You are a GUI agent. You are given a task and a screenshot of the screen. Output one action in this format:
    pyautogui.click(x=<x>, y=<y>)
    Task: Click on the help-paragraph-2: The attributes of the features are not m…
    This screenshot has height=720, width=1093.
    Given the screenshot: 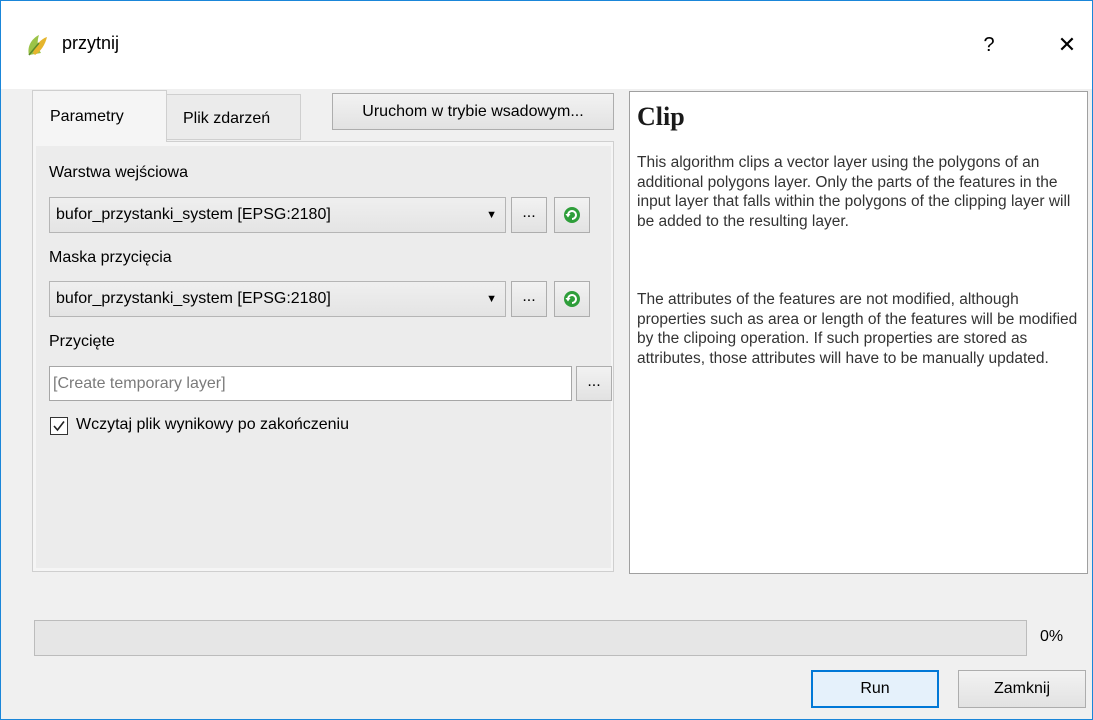 What is the action you would take?
    pyautogui.click(x=857, y=329)
    